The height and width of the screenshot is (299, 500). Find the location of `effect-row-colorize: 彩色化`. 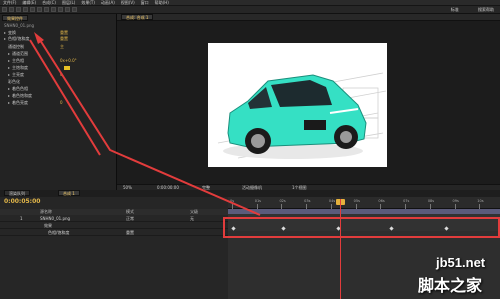

effect-row-colorize: 彩色化 is located at coordinates (14, 82).